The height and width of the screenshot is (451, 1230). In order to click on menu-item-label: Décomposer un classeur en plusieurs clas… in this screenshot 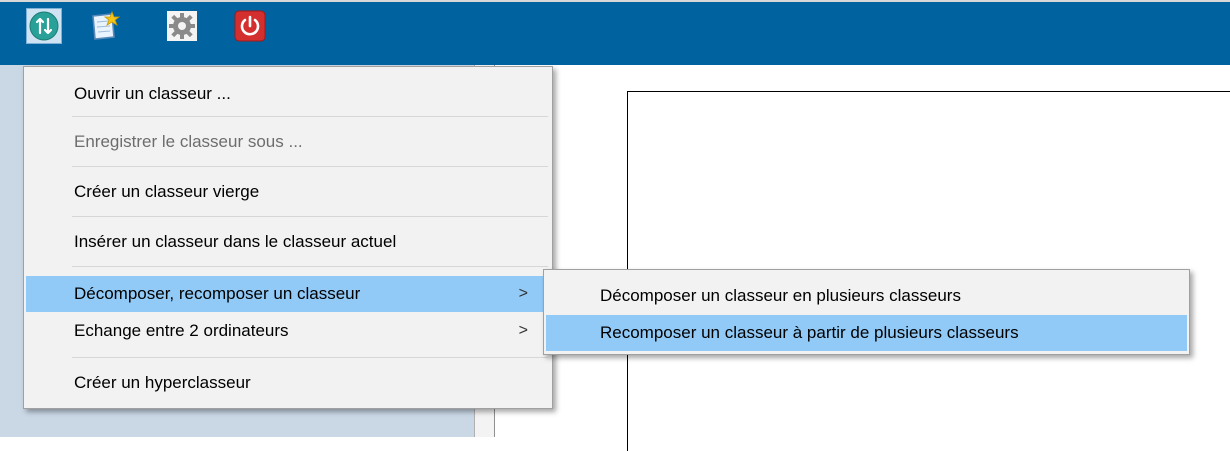, I will do `click(780, 295)`.